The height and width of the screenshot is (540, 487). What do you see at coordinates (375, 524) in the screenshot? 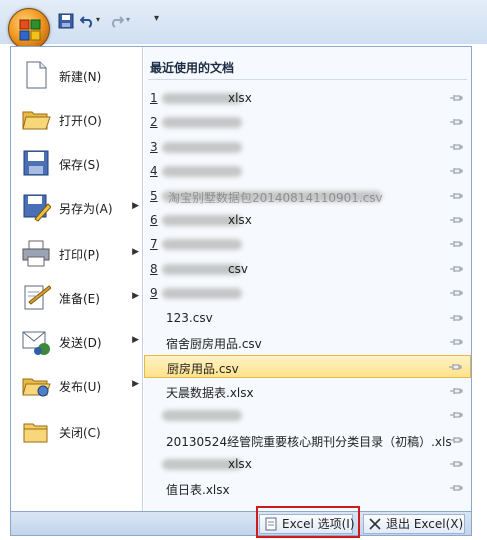
I see `close-x-icon` at bounding box center [375, 524].